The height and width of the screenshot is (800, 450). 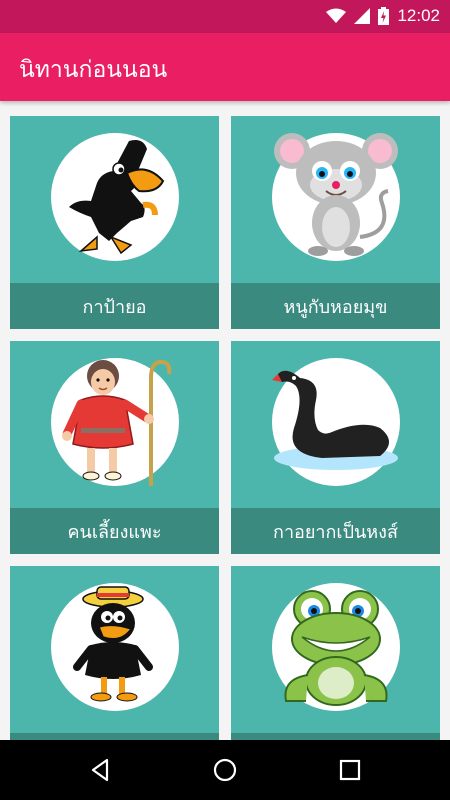 I want to click on recents-icon, so click(x=350, y=770).